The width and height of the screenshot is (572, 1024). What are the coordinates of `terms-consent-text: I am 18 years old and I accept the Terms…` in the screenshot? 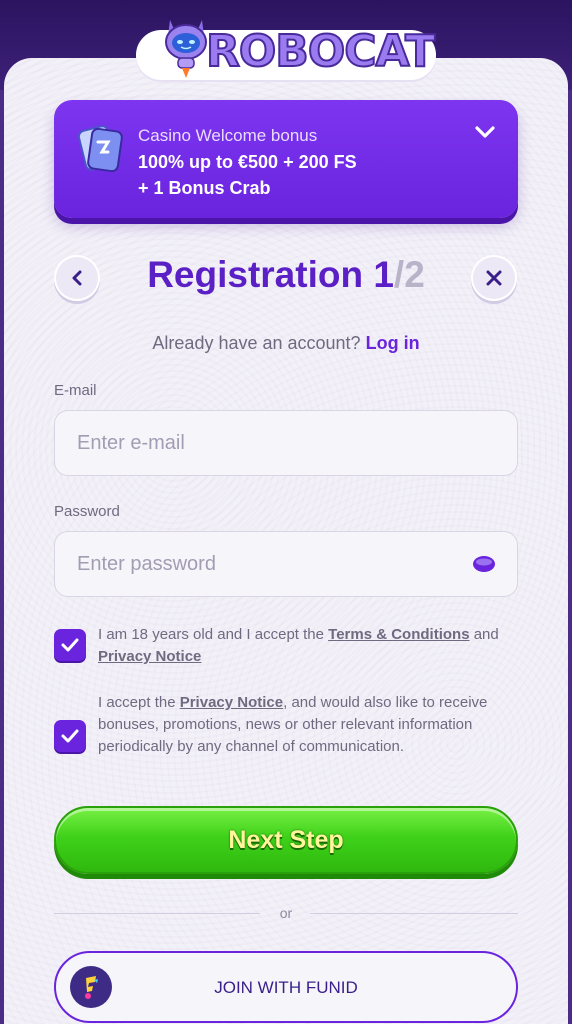 It's located at (303, 646).